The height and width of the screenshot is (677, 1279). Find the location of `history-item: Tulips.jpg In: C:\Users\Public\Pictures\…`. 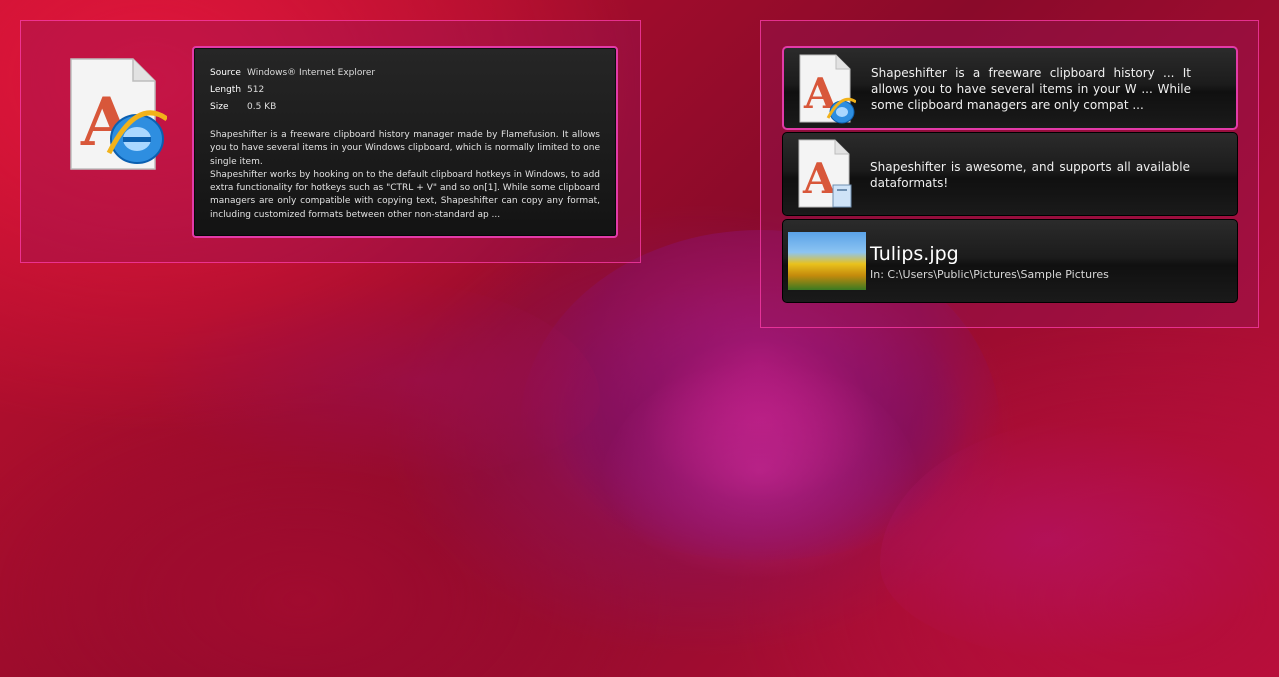

history-item: Tulips.jpg In: C:\Users\Public\Pictures\… is located at coordinates (1010, 261).